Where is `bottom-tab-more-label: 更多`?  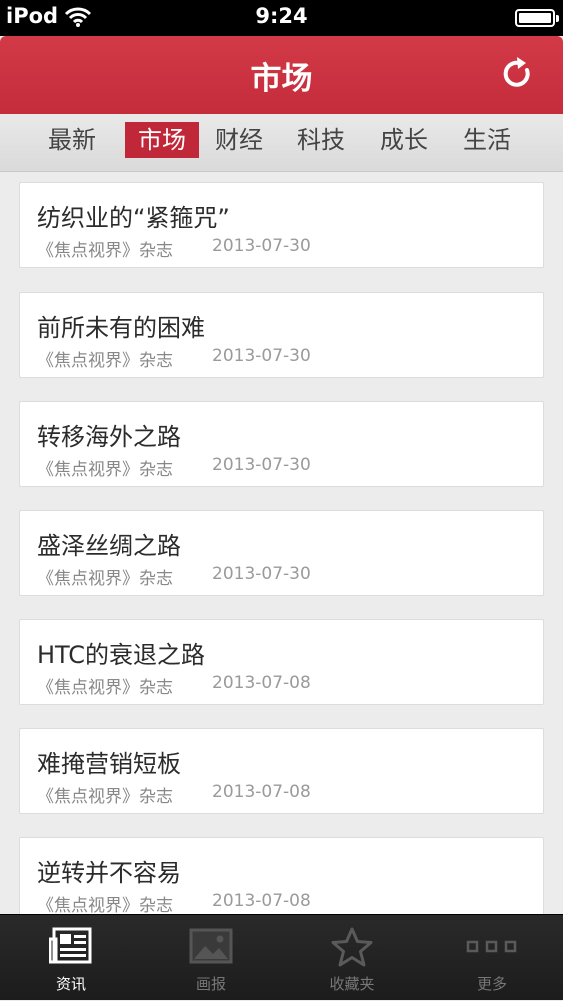
bottom-tab-more-label: 更多 is located at coordinates (491, 984).